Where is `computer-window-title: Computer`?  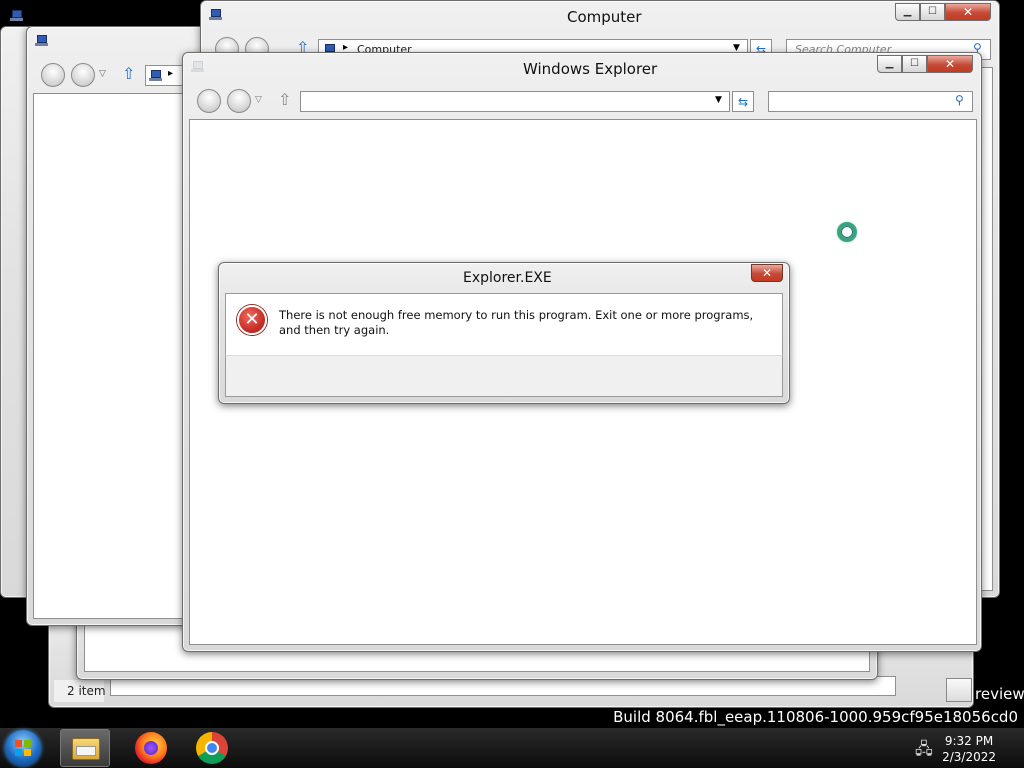 computer-window-title: Computer is located at coordinates (604, 17).